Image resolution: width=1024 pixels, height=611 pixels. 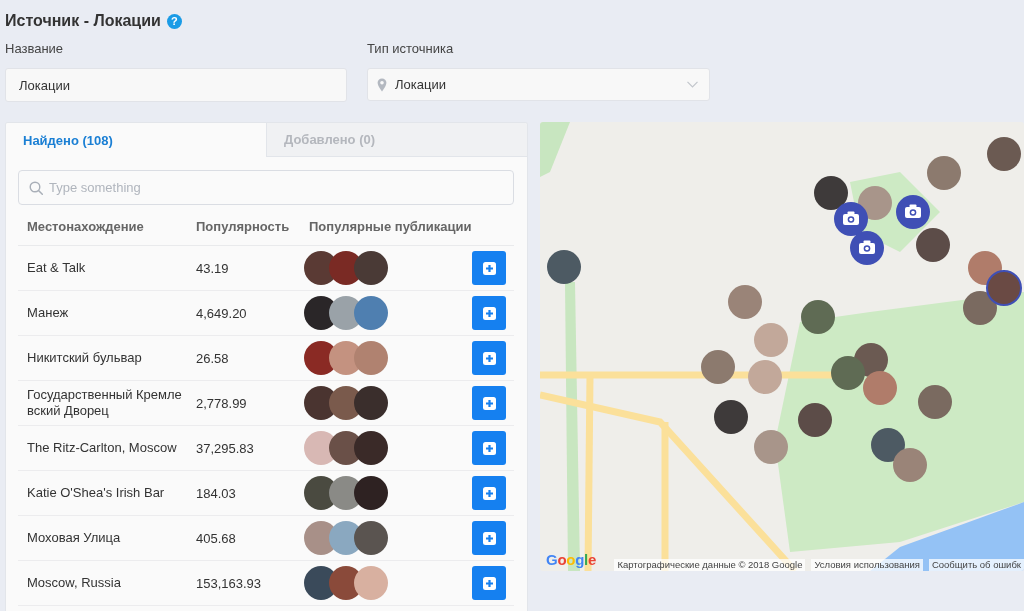 I want to click on report-error-link: Сообщить об ошибк, so click(x=976, y=565).